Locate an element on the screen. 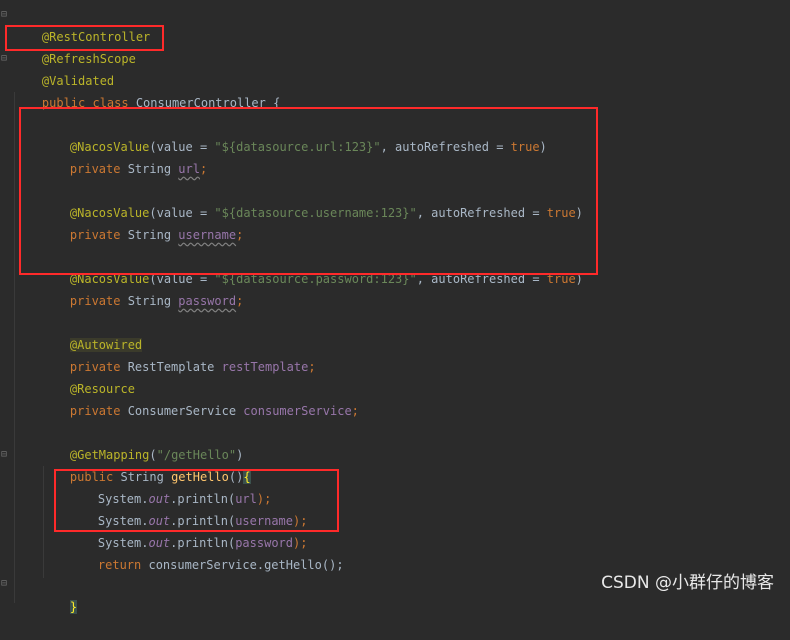 This screenshot has width=790, height=640. code-text: consumerService is located at coordinates (202, 565).